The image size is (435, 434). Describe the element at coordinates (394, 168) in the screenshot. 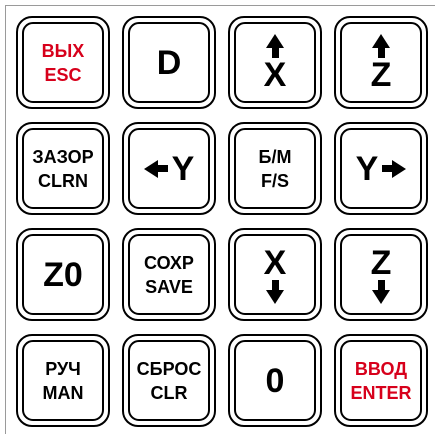

I see `arrow-right-icon` at that location.